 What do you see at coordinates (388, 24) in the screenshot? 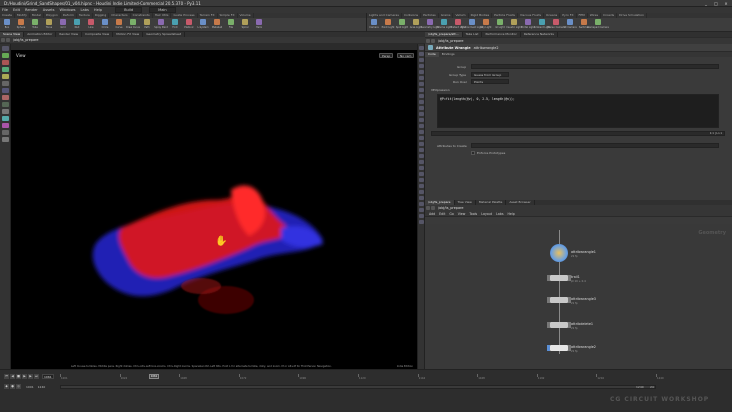
I see `shelf-right-tool-1: Point Light` at bounding box center [388, 24].